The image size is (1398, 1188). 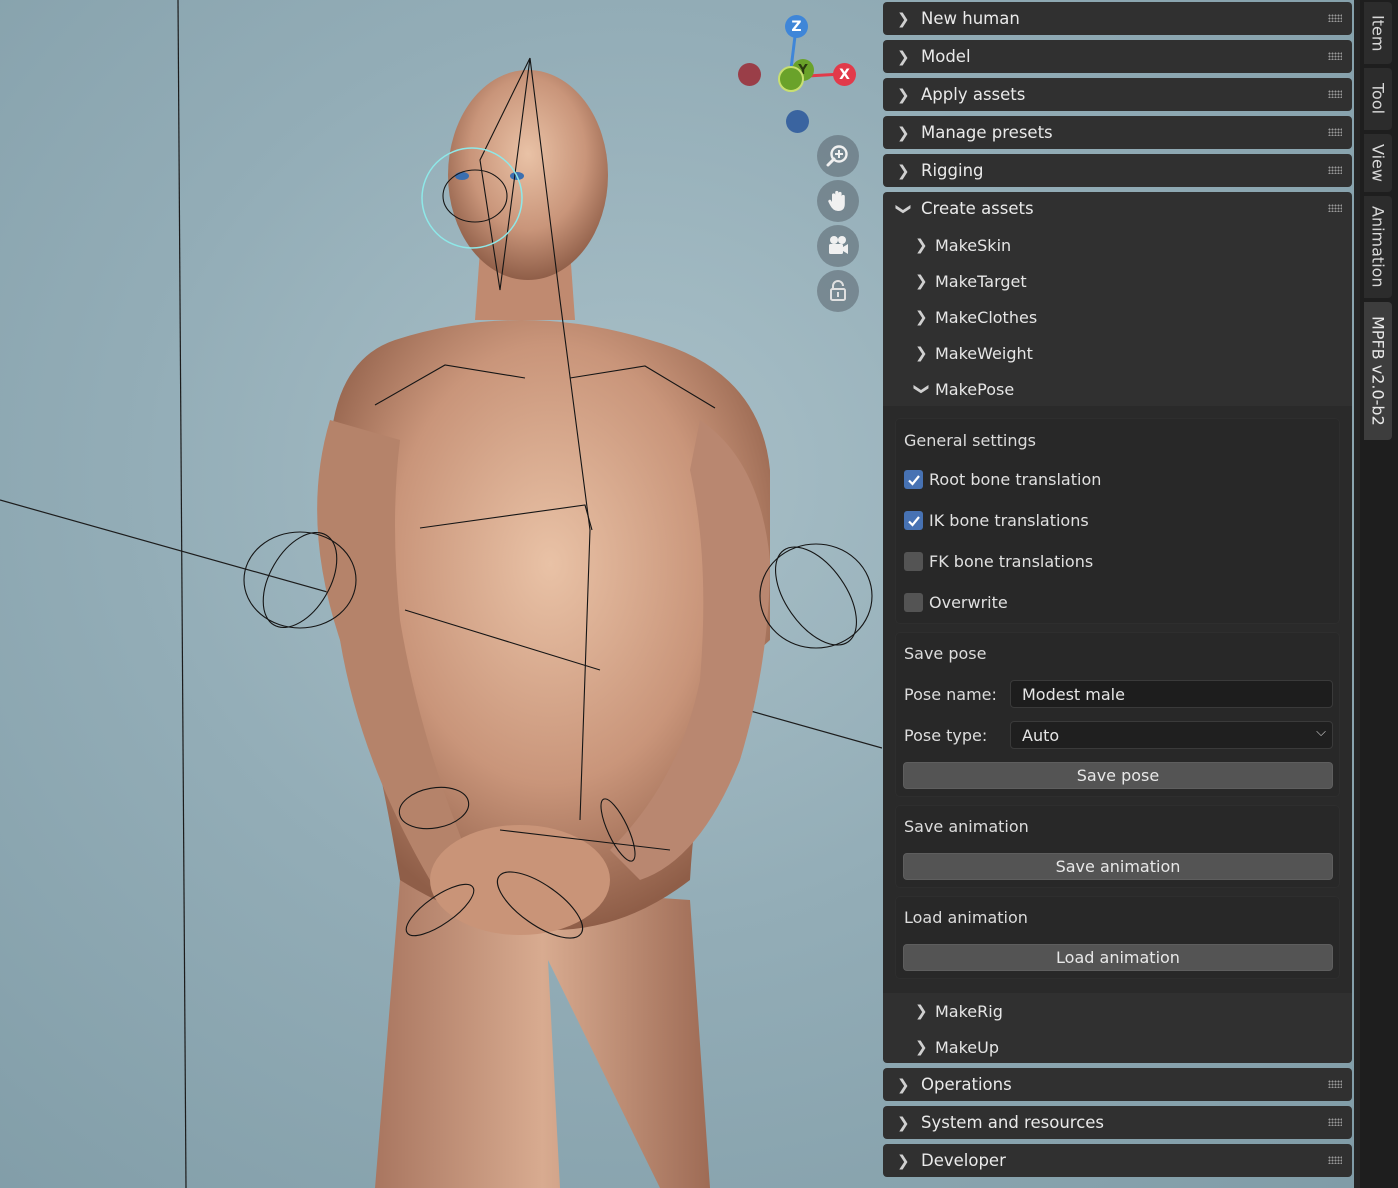 I want to click on panel-operations: ❯ Operations, so click(x=1117, y=1084).